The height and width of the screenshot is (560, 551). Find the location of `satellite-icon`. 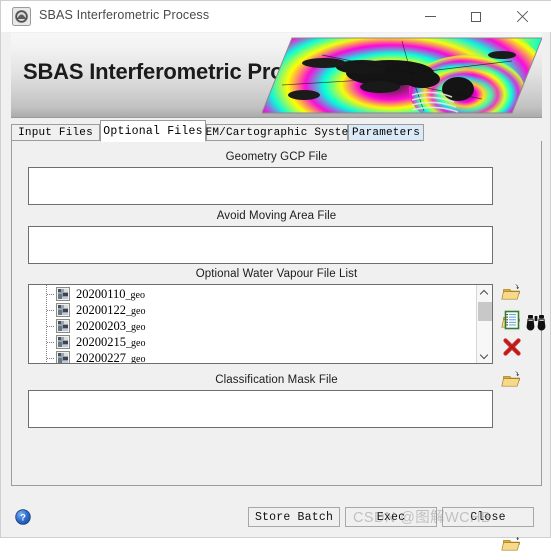

satellite-icon is located at coordinates (21, 16).